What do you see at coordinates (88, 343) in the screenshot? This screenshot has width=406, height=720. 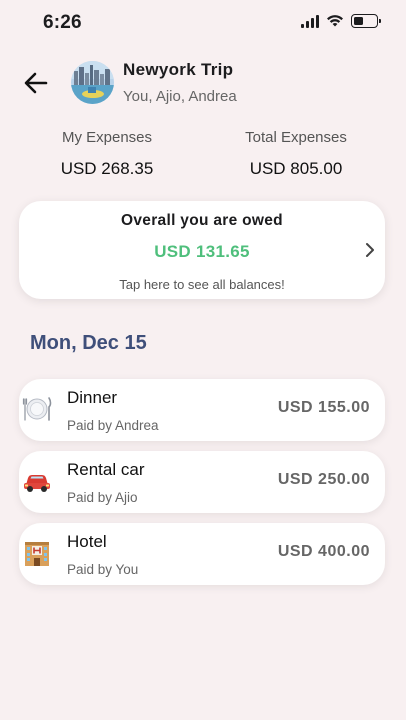 I see `date-header: Mon, Dec 15` at bounding box center [88, 343].